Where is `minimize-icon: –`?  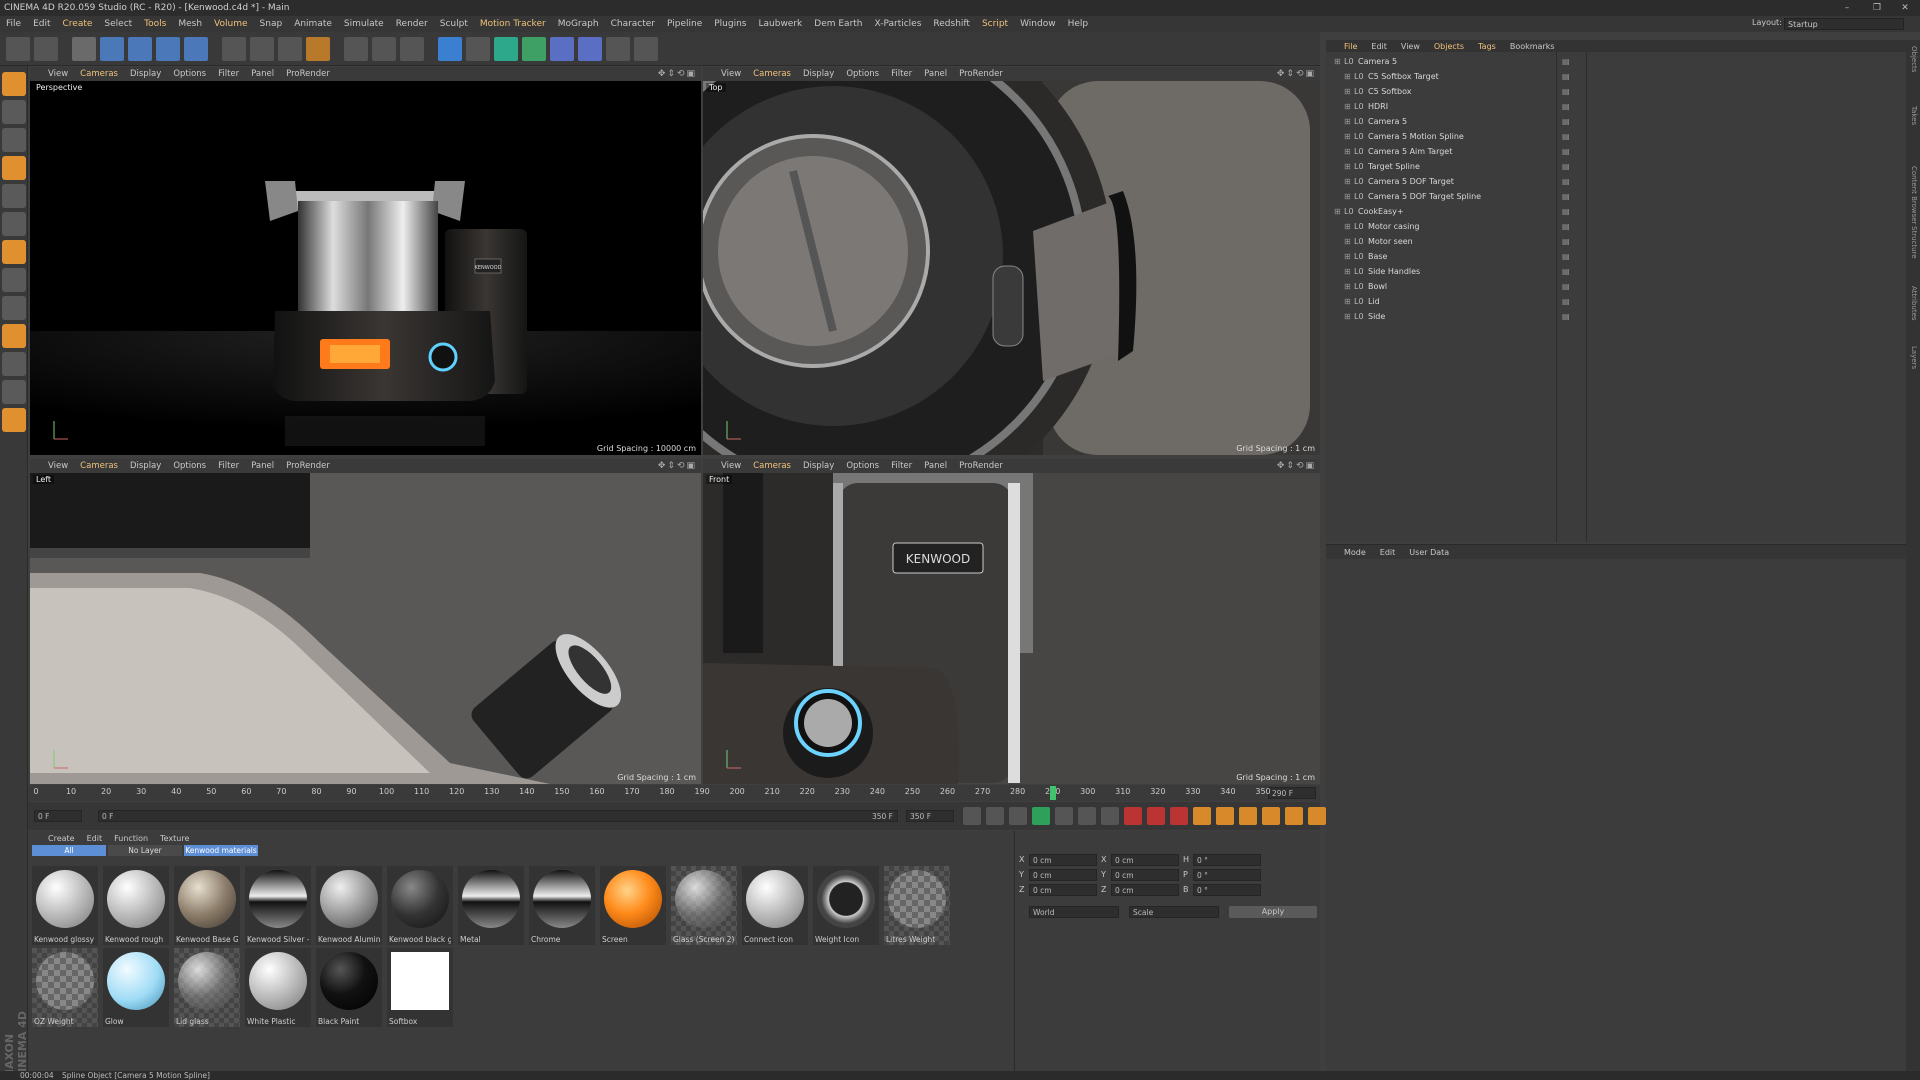 minimize-icon: – is located at coordinates (1847, 8).